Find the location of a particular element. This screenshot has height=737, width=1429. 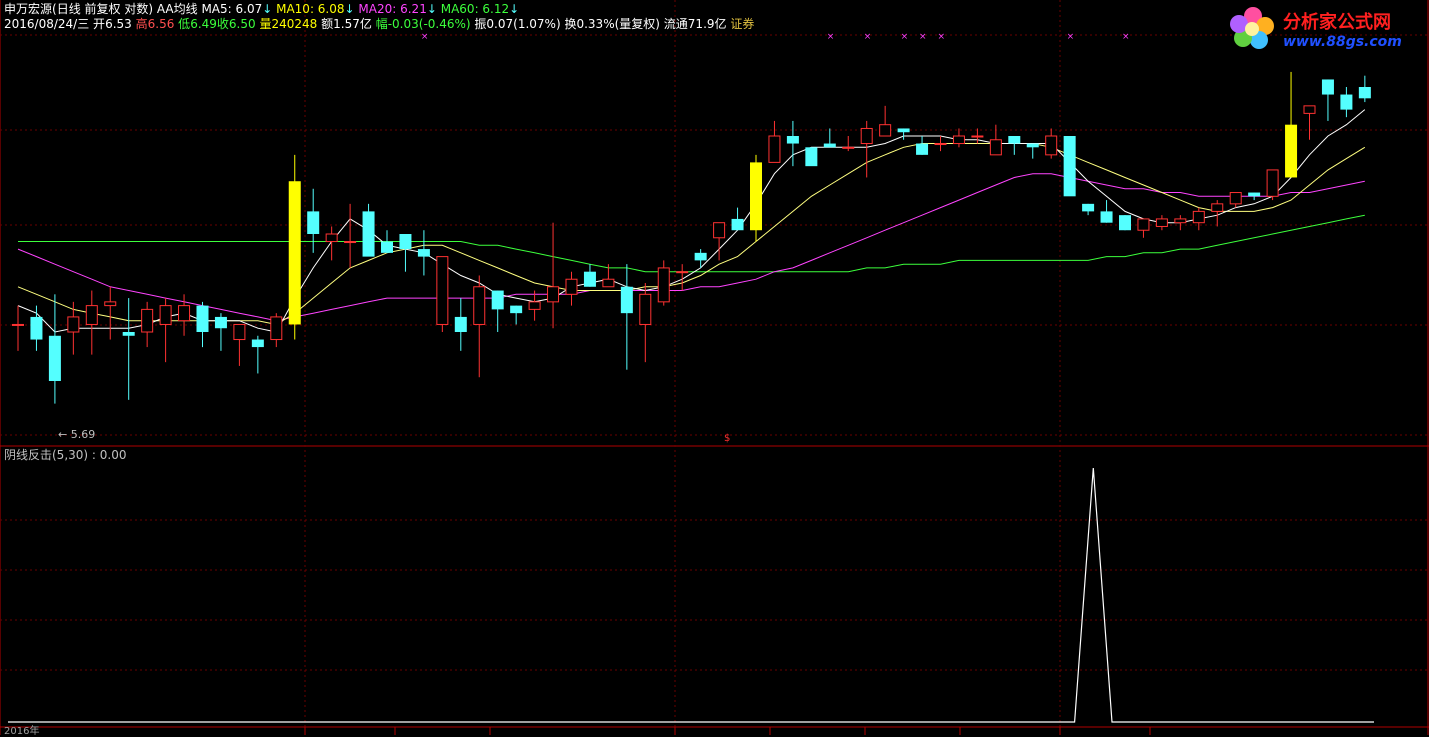

low-value: 6.49 is located at coordinates (203, 24).